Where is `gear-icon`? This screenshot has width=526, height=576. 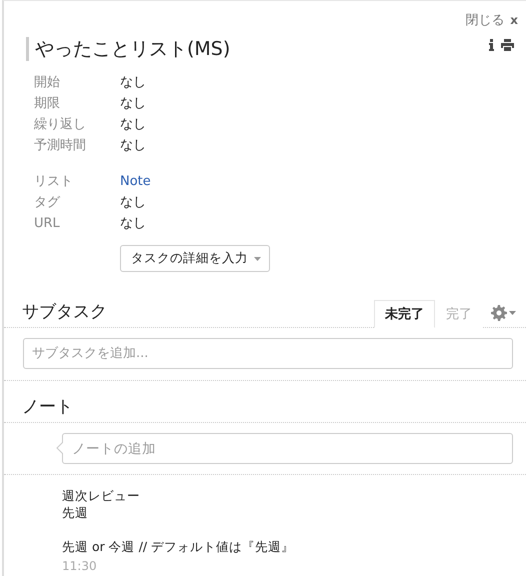
gear-icon is located at coordinates (499, 313).